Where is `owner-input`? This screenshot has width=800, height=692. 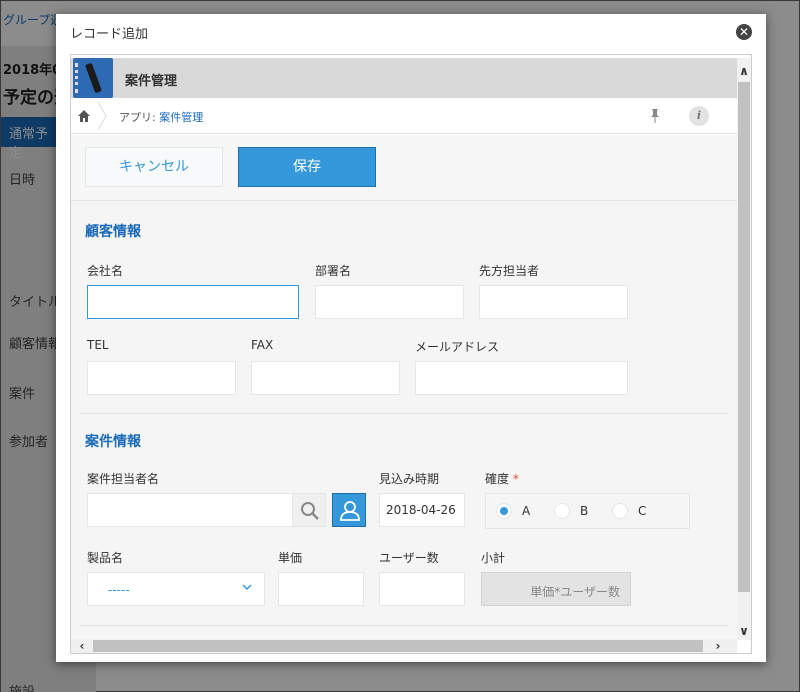 owner-input is located at coordinates (190, 510).